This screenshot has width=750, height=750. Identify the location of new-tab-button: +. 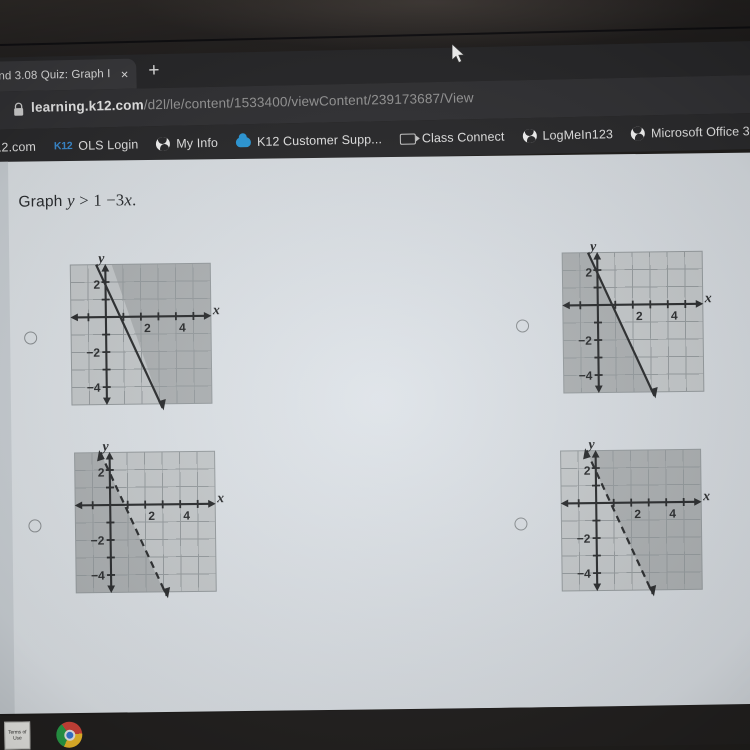
(154, 70).